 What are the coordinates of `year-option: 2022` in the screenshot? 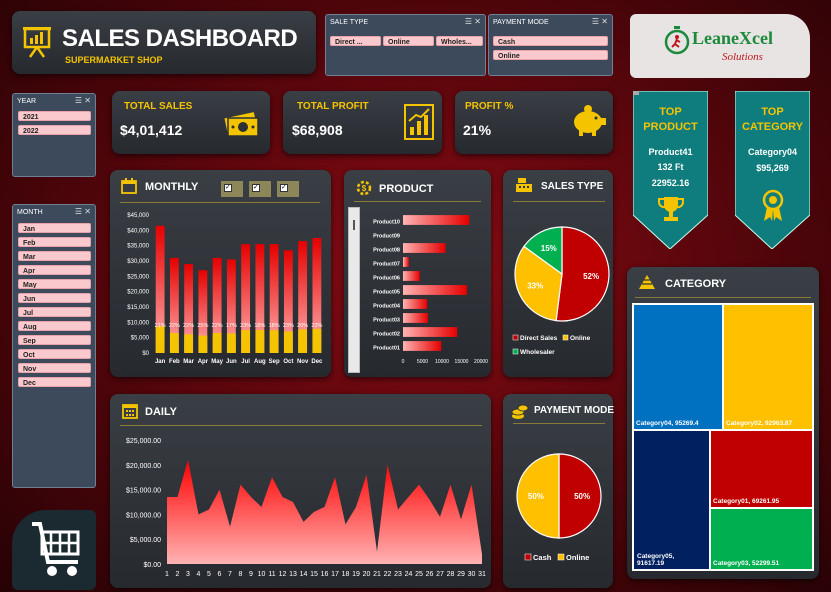 It's located at (54, 130).